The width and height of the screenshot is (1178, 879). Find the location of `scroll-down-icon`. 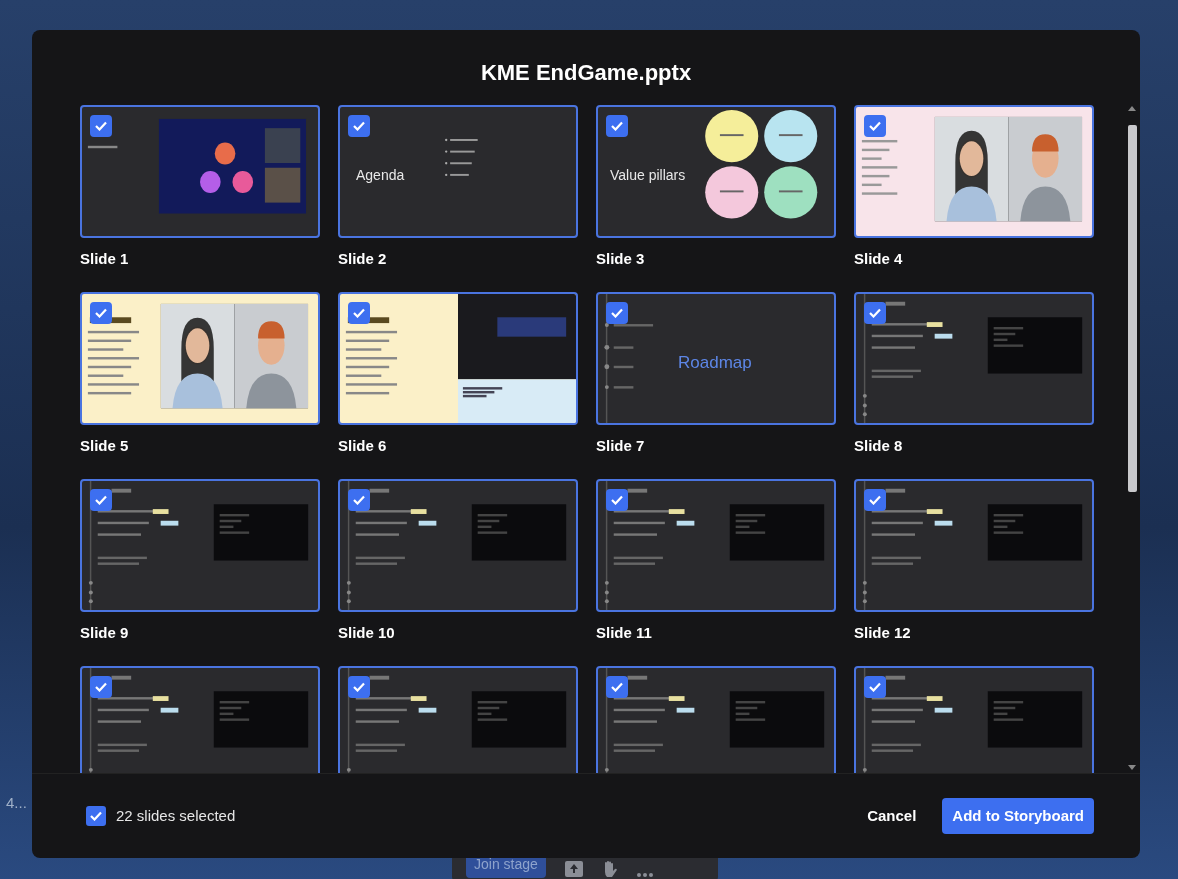

scroll-down-icon is located at coordinates (1132, 768).